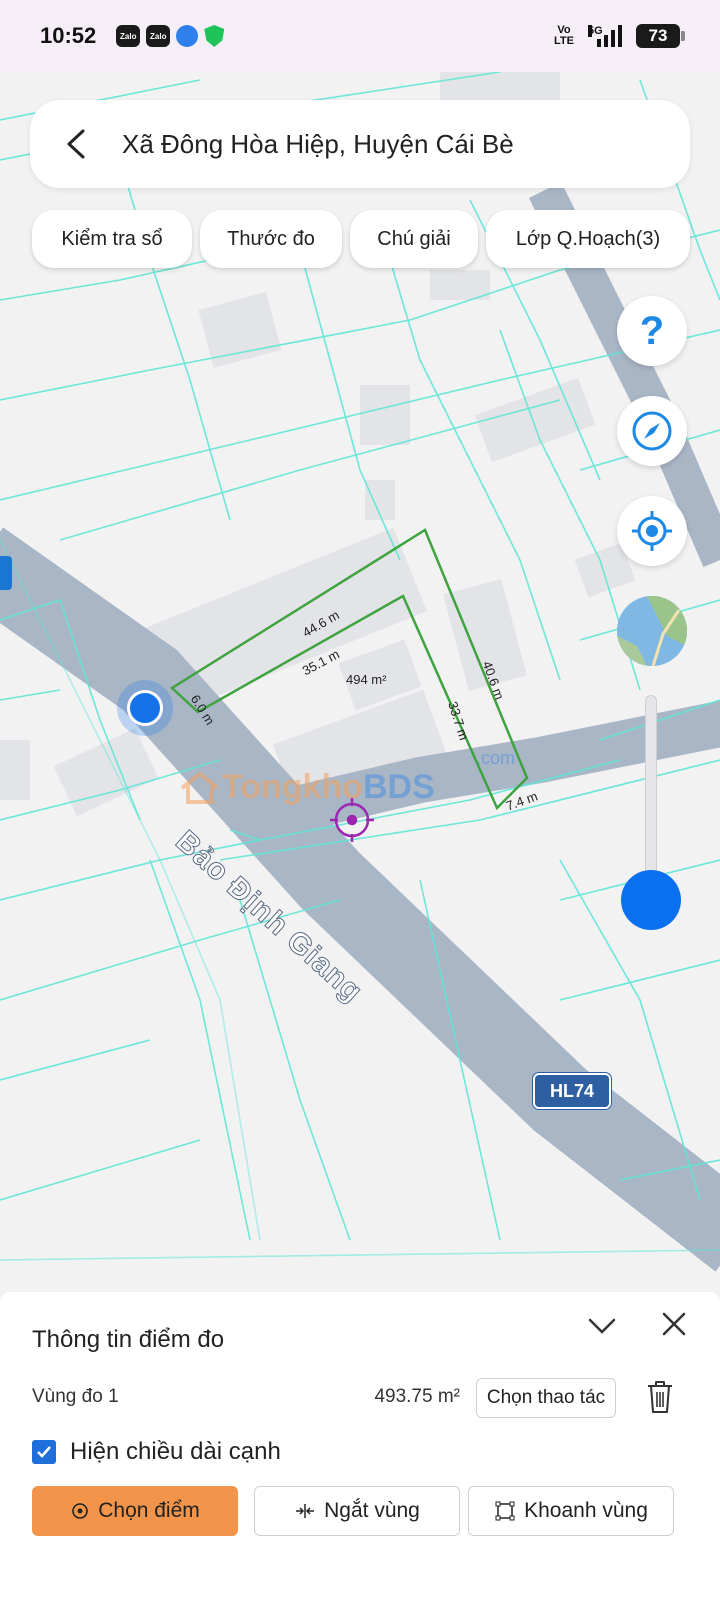  I want to click on crosshair-icon, so click(80, 1511).